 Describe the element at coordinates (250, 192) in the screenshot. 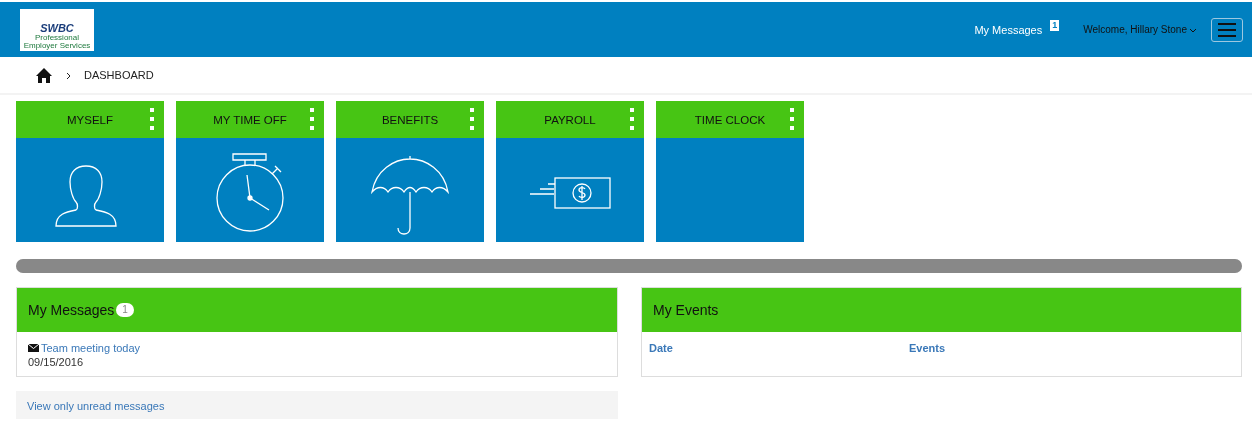

I see `stopwatch-icon` at that location.